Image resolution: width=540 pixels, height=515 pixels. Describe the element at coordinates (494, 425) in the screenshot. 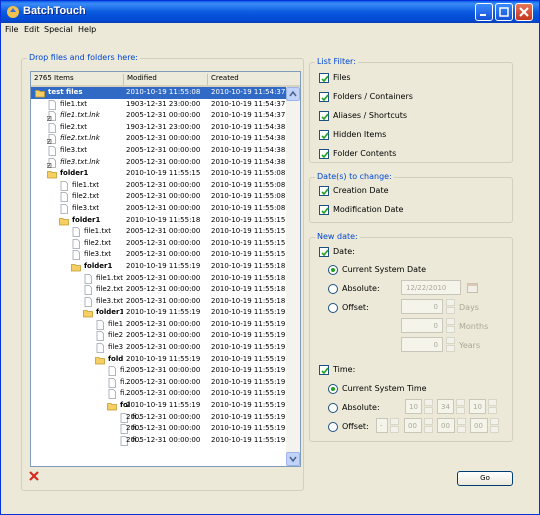

I see `time-offset-seconds-spinner` at that location.